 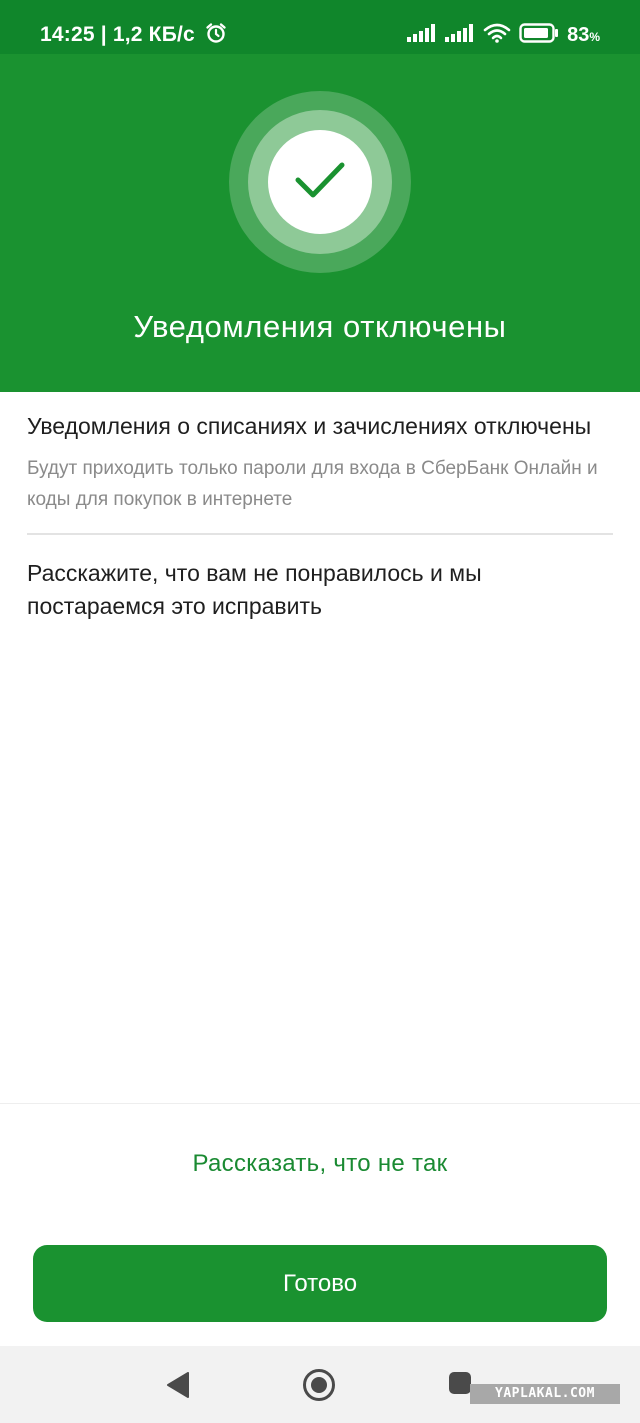 What do you see at coordinates (460, 1383) in the screenshot?
I see `recents-icon` at bounding box center [460, 1383].